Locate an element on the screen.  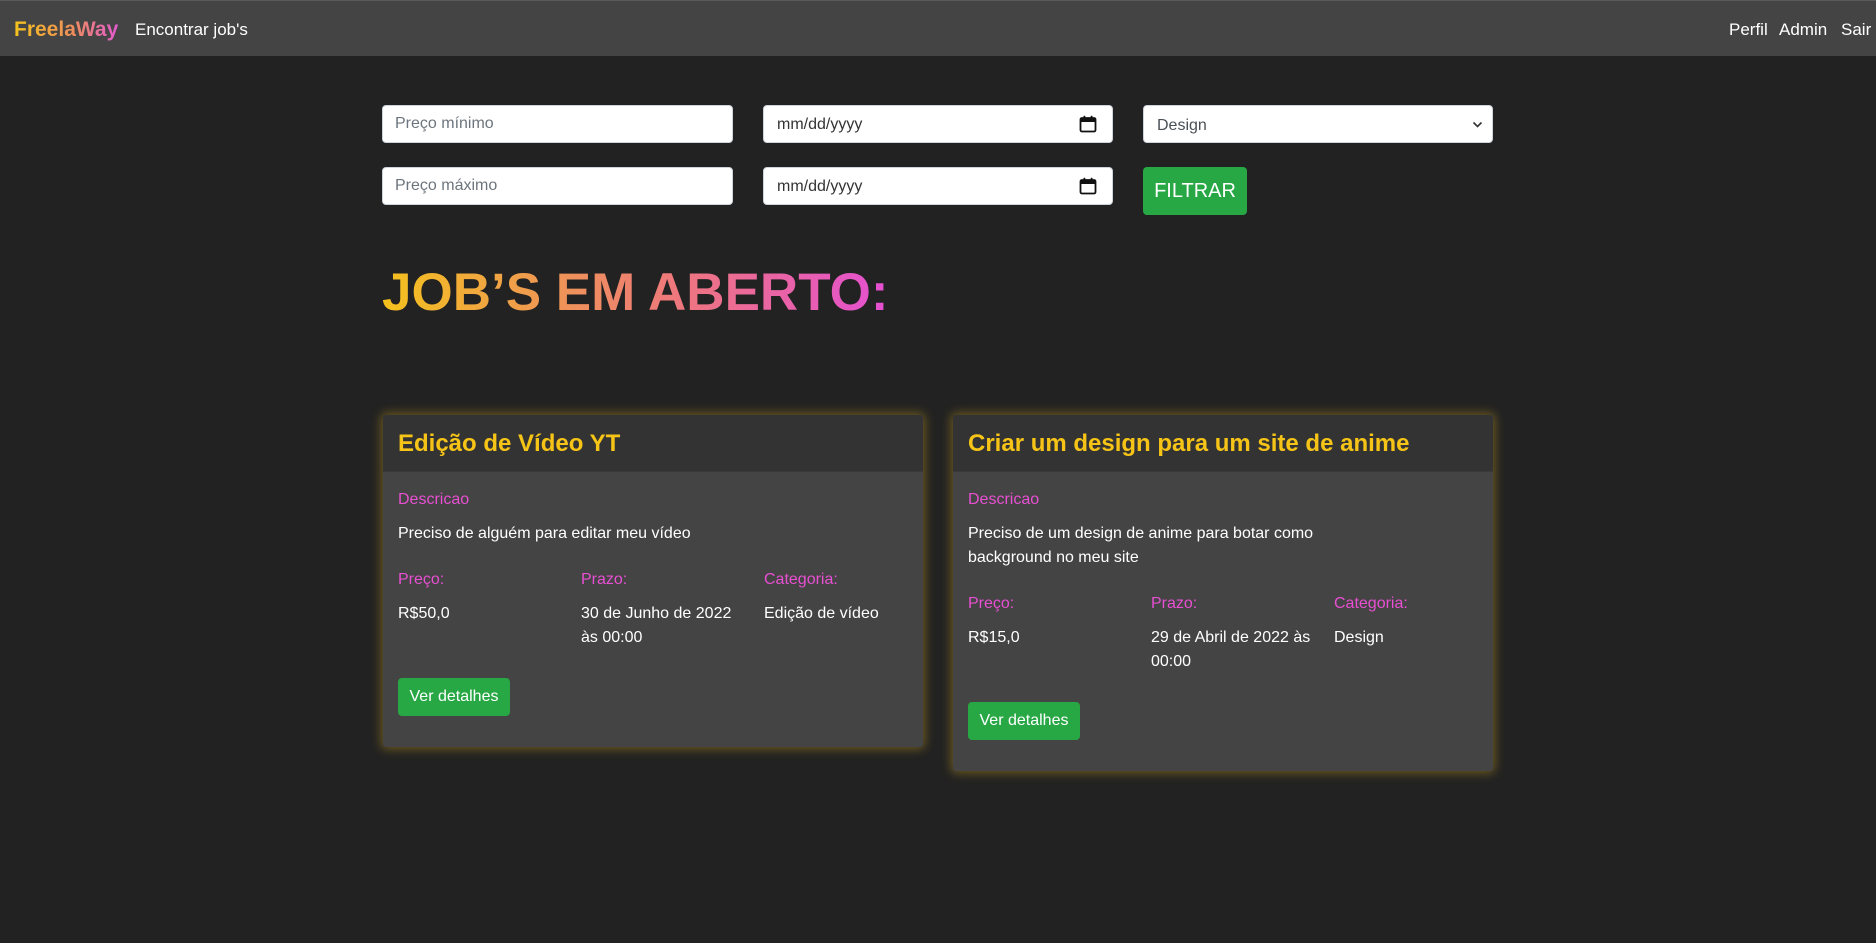
job-card-header: Criar um design para um site de anime is located at coordinates (1223, 443).